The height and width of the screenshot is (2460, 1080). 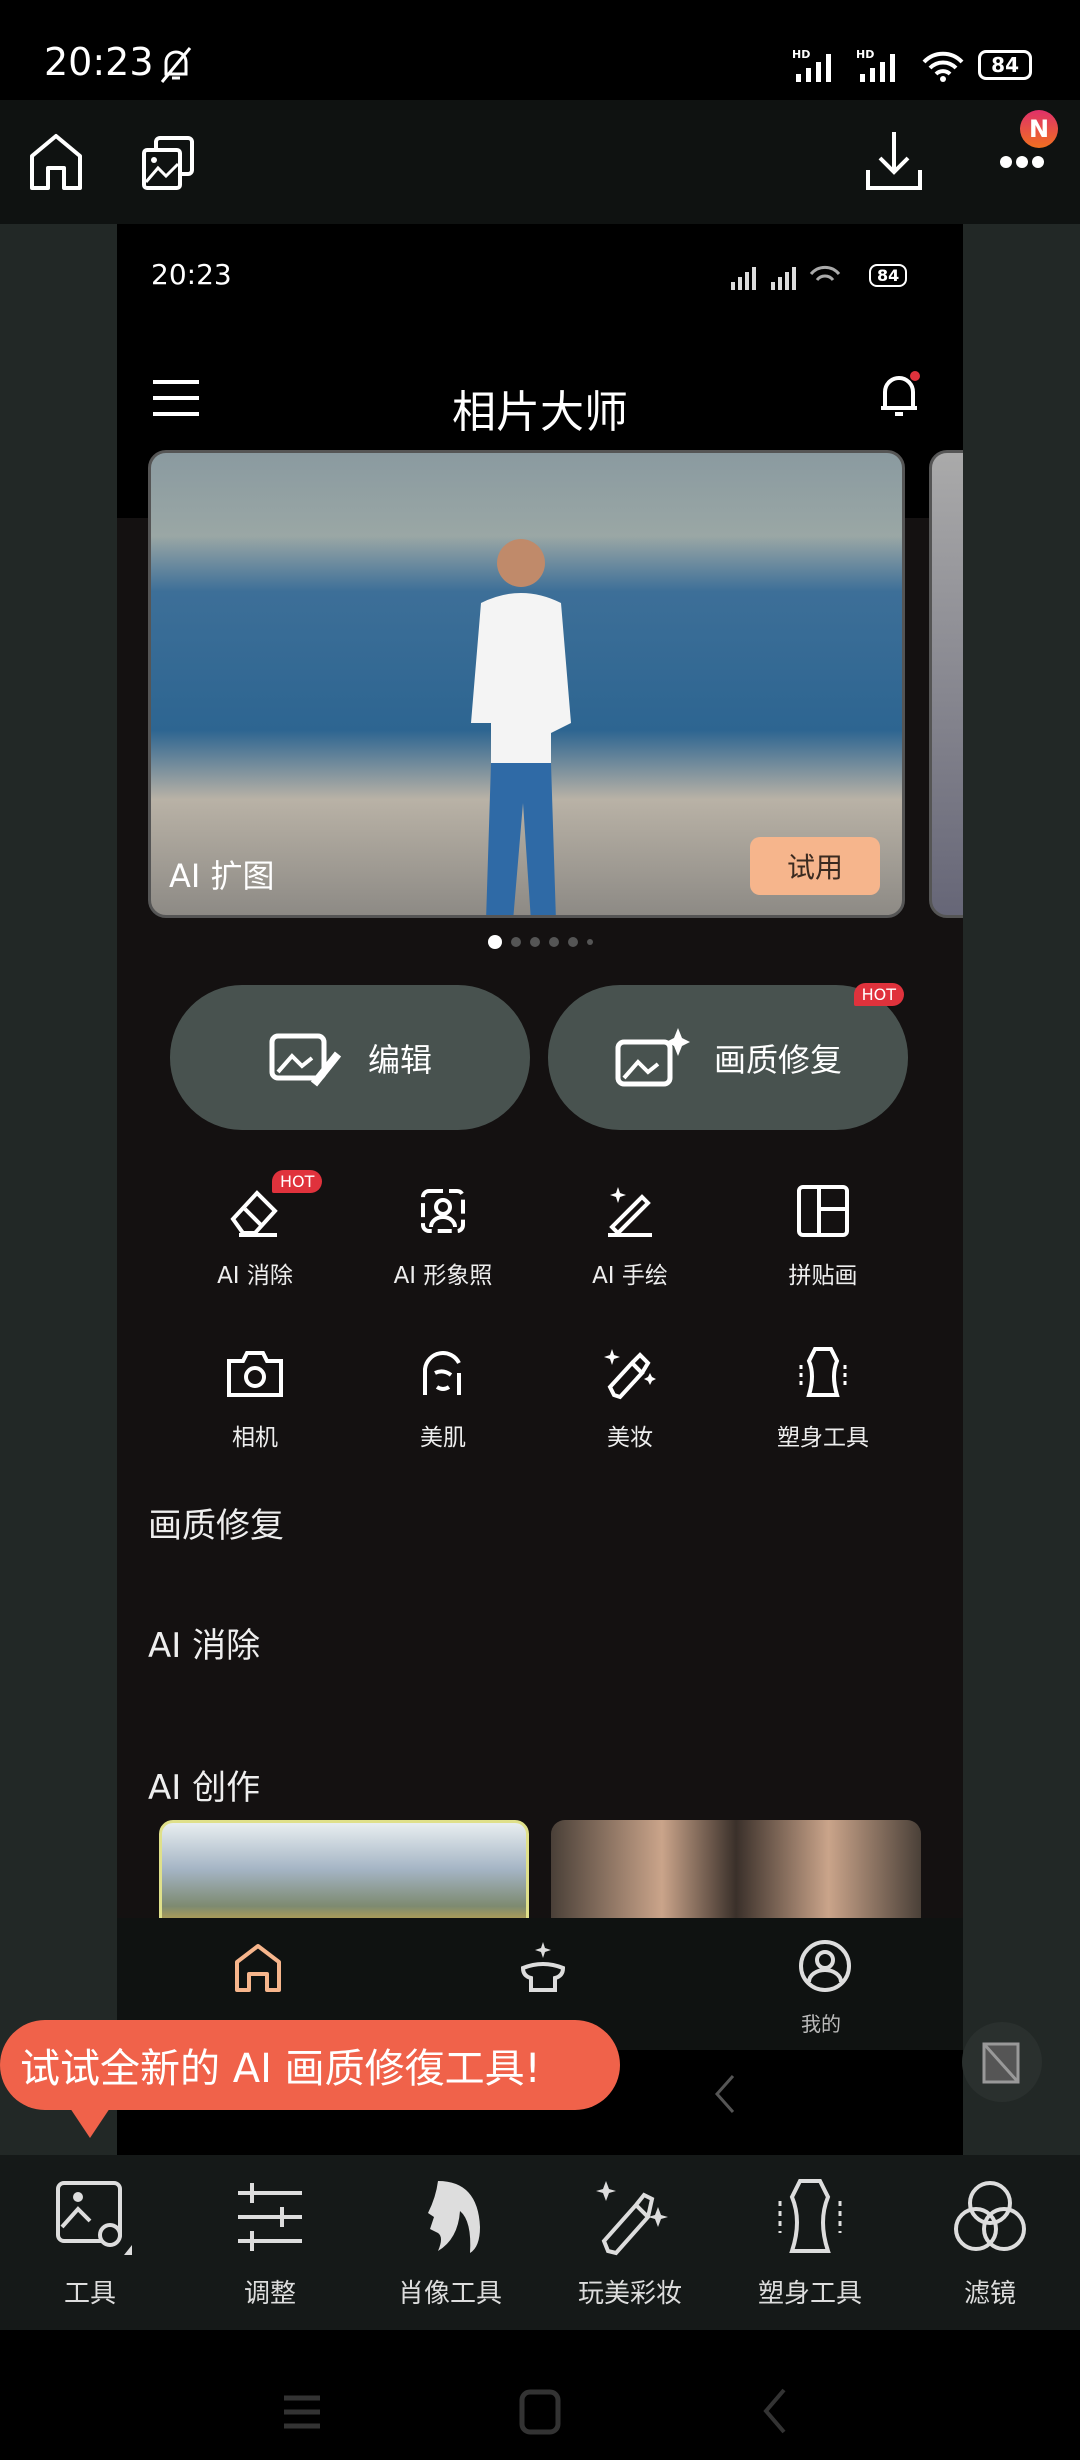 What do you see at coordinates (94, 2218) in the screenshot?
I see `photo-settings-icon` at bounding box center [94, 2218].